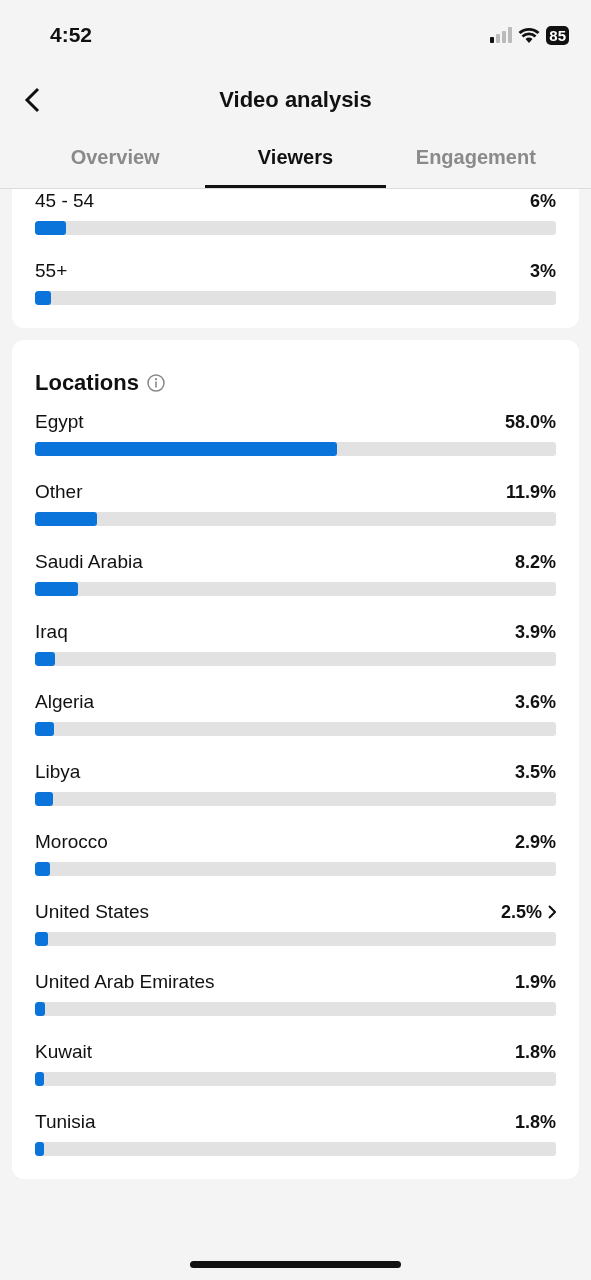 The width and height of the screenshot is (591, 1280). Describe the element at coordinates (59, 492) in the screenshot. I see `row-label: Other` at that location.